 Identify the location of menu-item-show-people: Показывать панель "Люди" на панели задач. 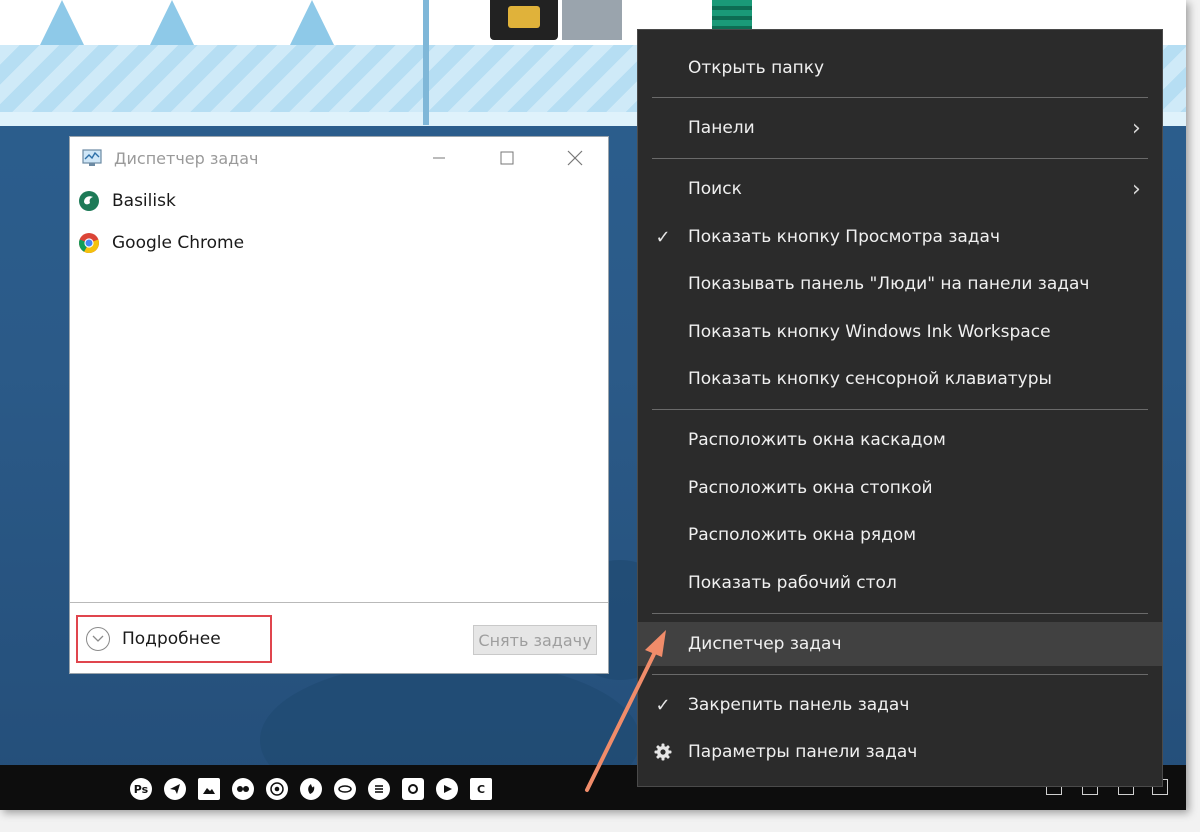
(900, 284).